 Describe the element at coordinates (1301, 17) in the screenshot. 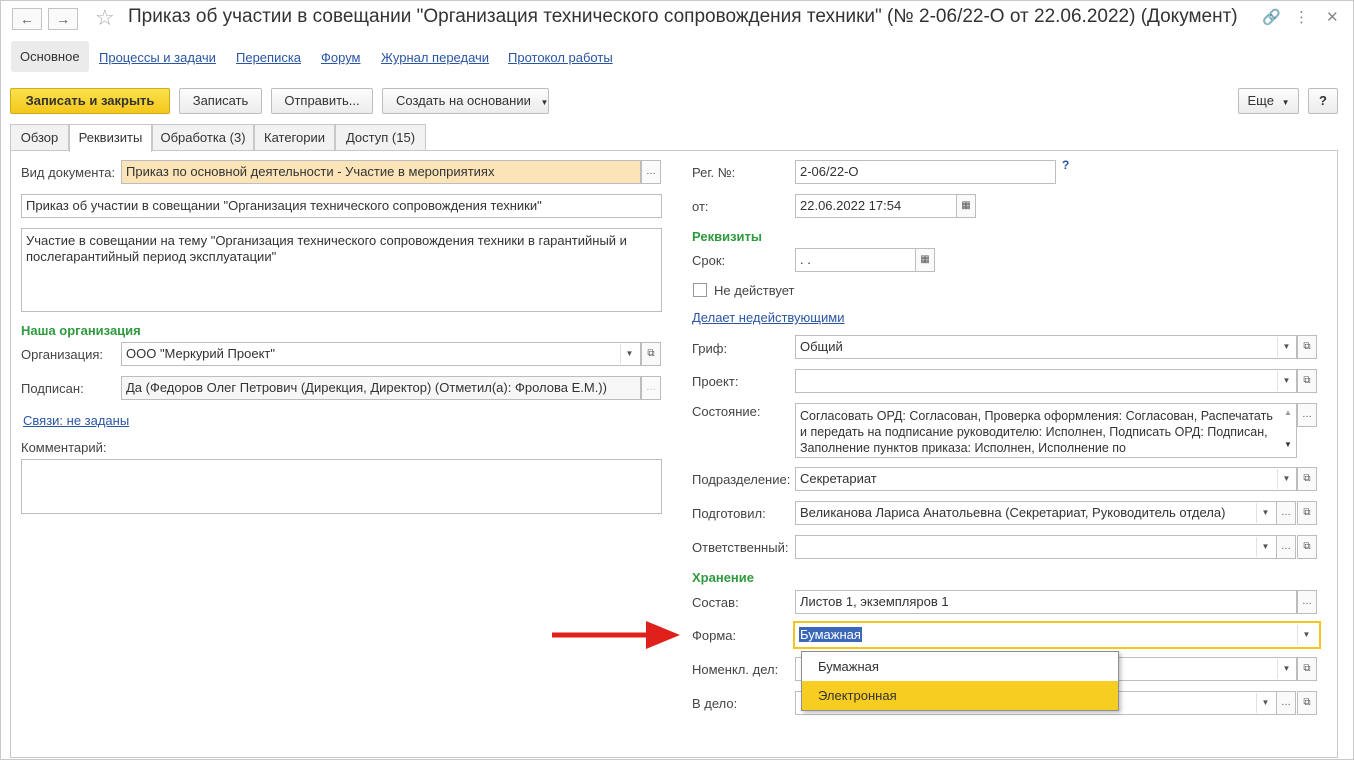

I see `more-vertical-icon: ⋮` at that location.